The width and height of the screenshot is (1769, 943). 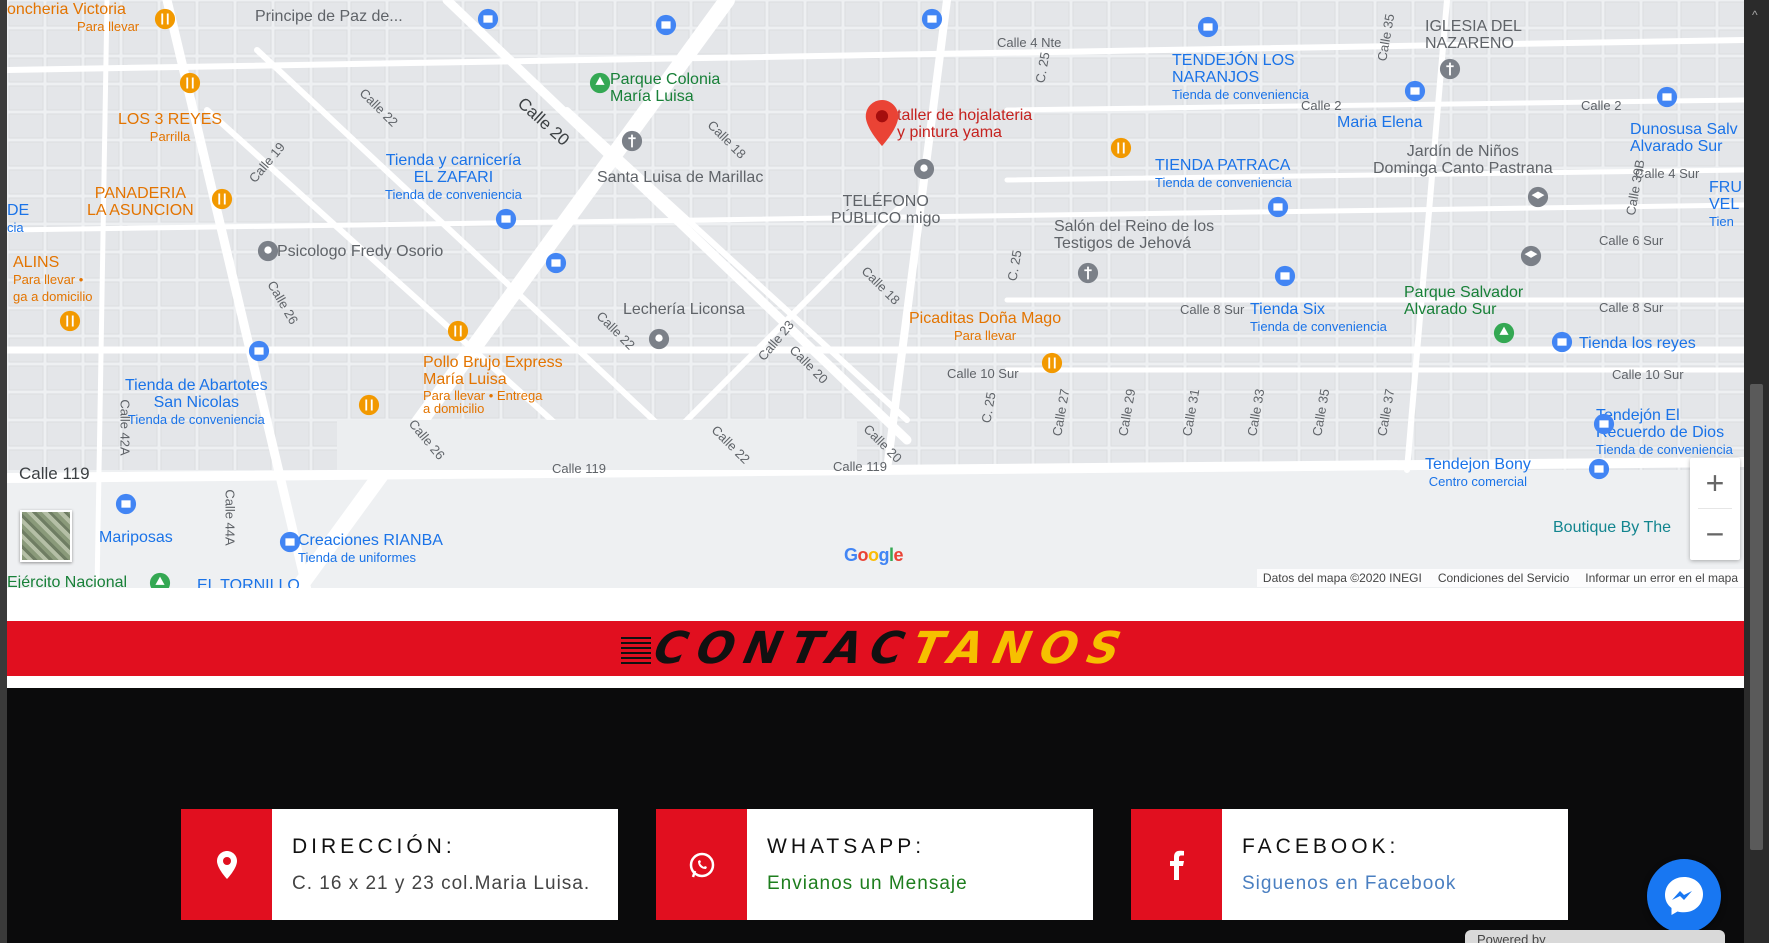 I want to click on facebook-heading: FACEBOOK:, so click(x=1321, y=846).